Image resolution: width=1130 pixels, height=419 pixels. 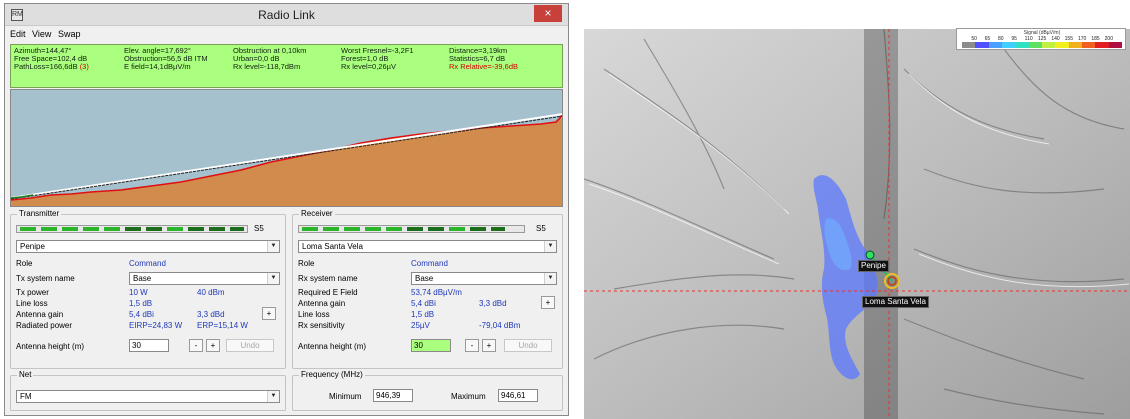 What do you see at coordinates (147, 263) in the screenshot?
I see `tx-role-value: Command` at bounding box center [147, 263].